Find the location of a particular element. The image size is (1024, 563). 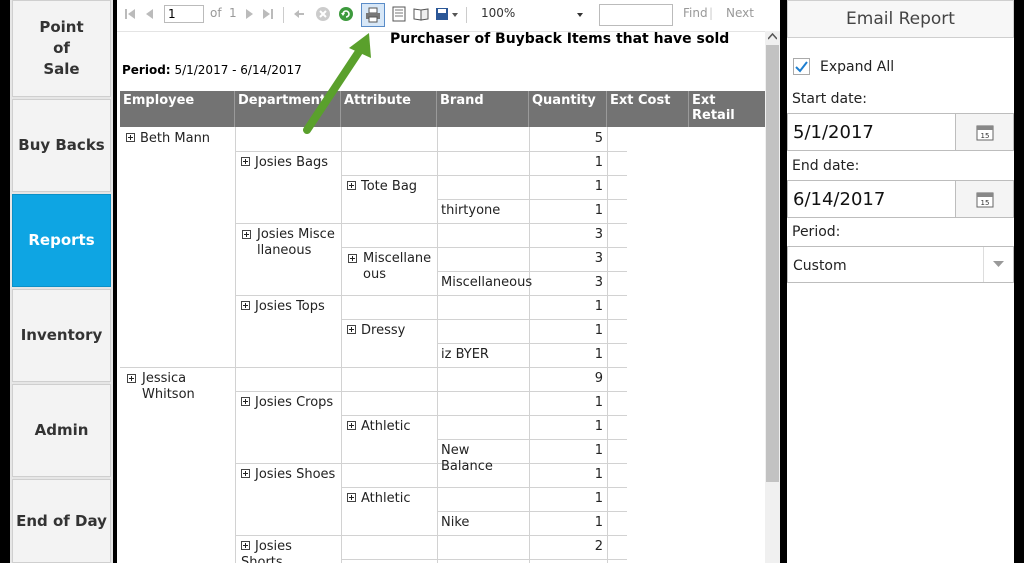

find-input is located at coordinates (636, 15).